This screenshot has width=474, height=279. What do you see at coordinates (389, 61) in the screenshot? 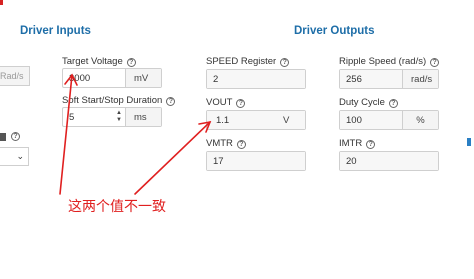
I see `ripple-speed-label: Ripple Speed (rad/s)?` at bounding box center [389, 61].